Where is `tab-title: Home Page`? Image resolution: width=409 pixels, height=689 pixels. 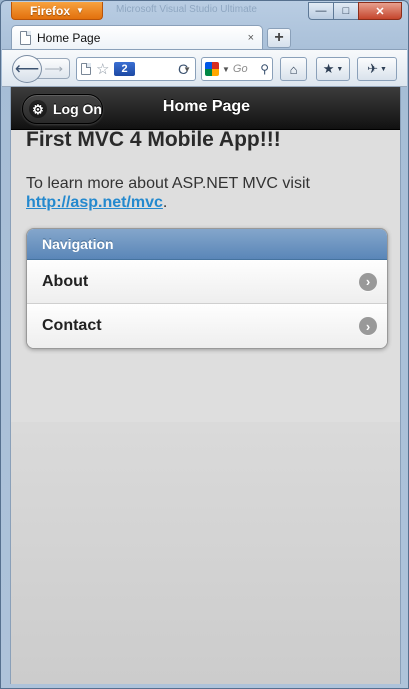
tab-title: Home Page is located at coordinates (69, 37).